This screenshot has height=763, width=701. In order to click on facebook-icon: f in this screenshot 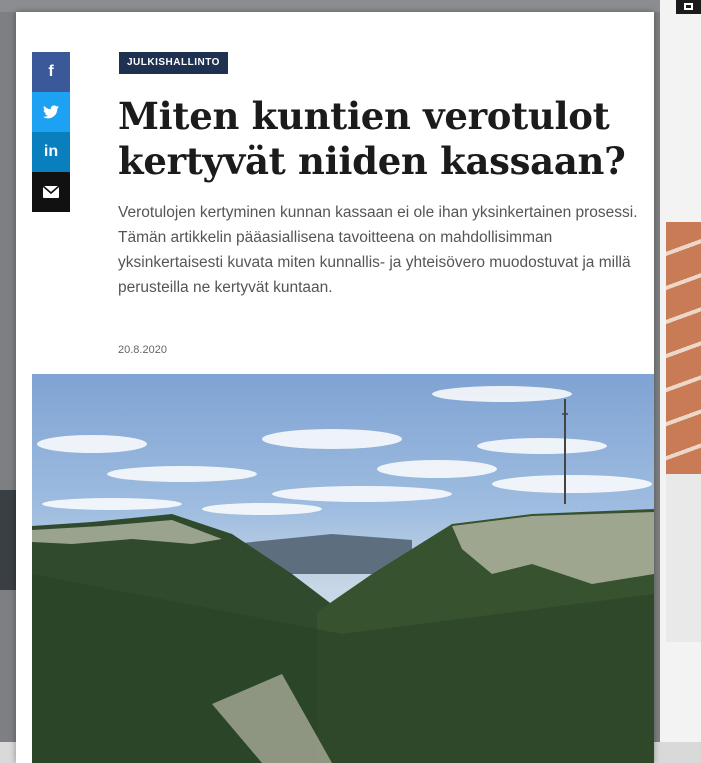, I will do `click(51, 71)`.